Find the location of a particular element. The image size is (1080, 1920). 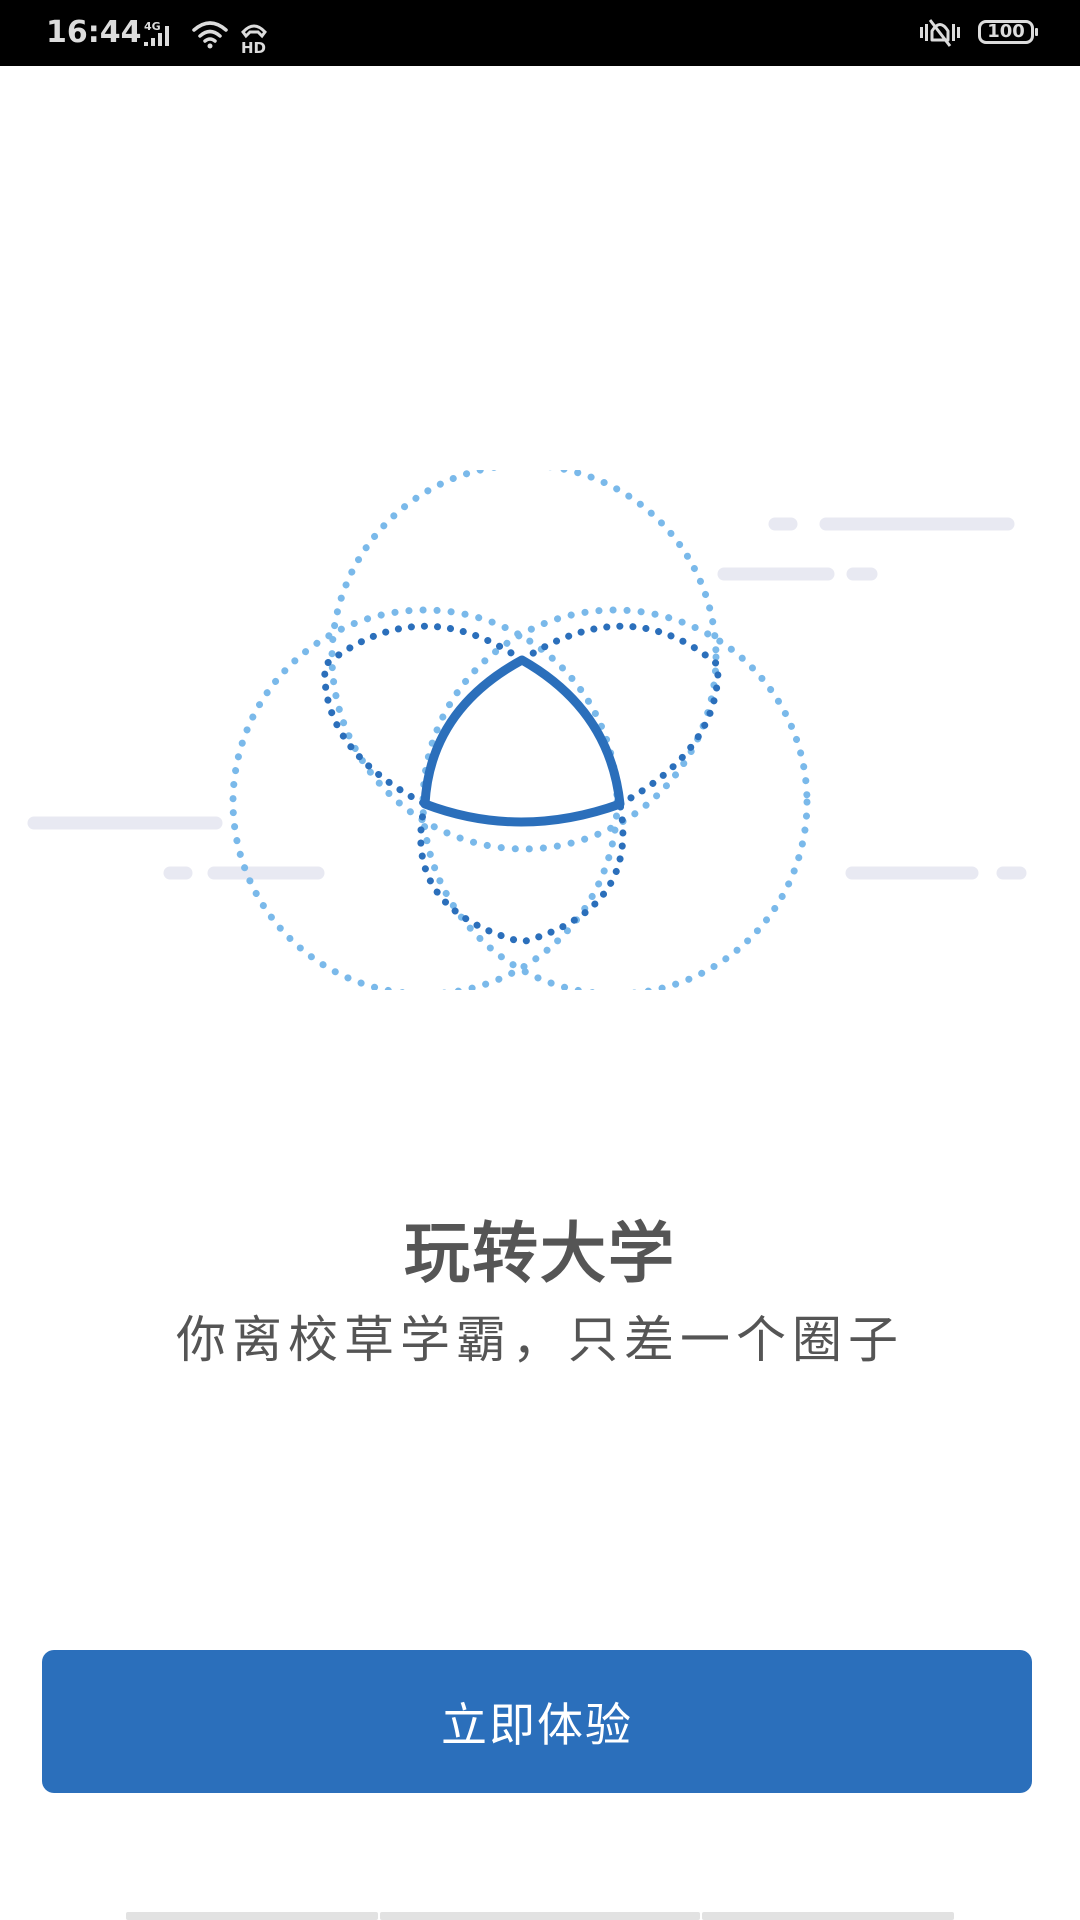

svg-text: HD is located at coordinates (253, 47).